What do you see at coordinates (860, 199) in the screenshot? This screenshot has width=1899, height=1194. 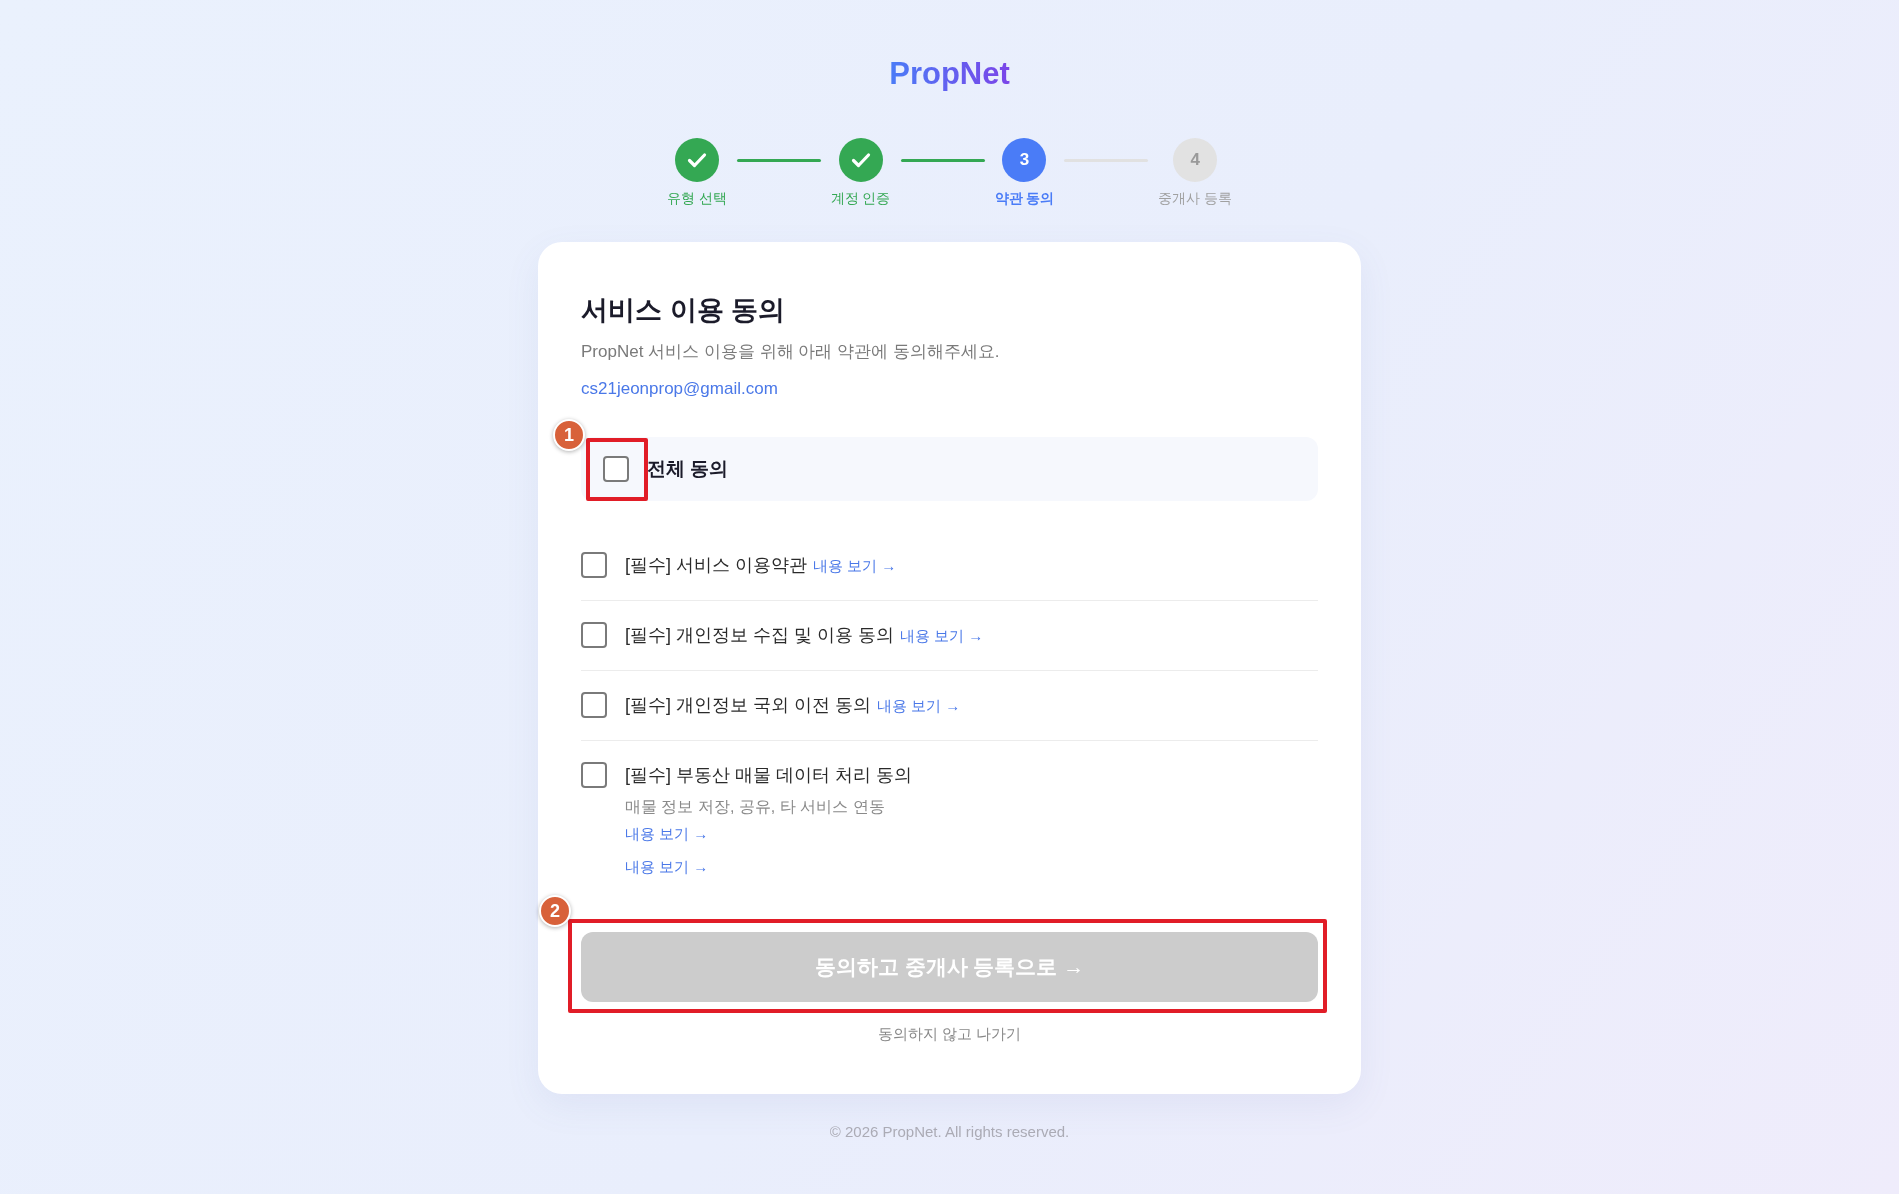 I see `step-label: 계정 인증` at bounding box center [860, 199].